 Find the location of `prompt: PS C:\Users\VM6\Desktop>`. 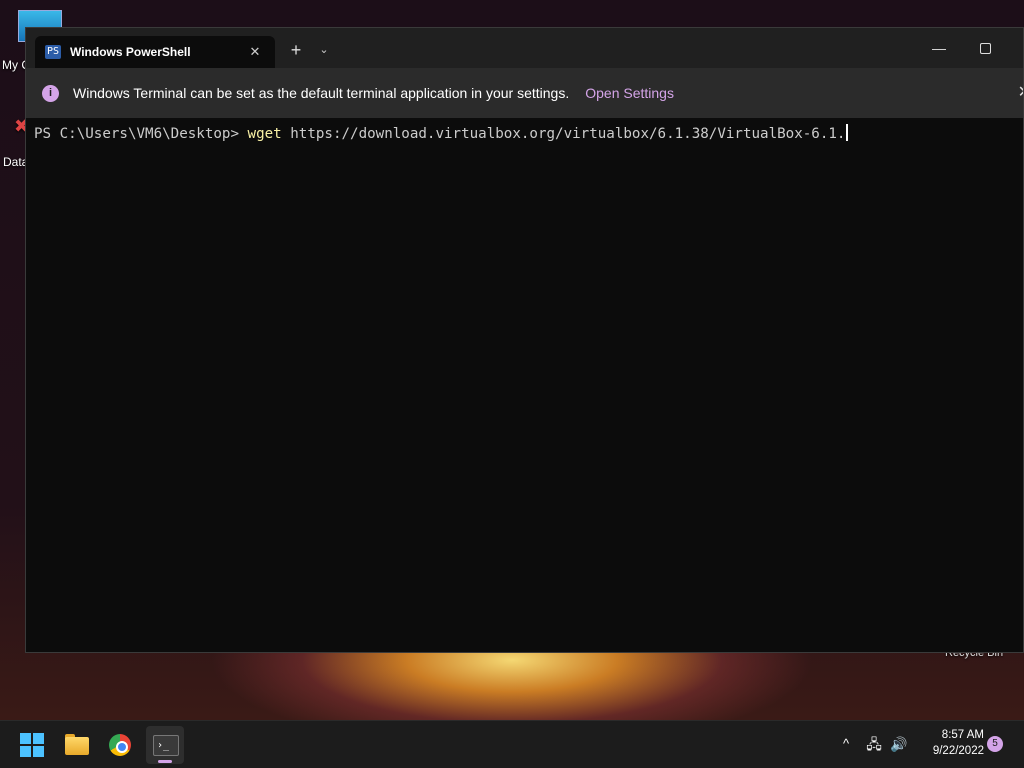

prompt: PS C:\Users\VM6\Desktop> is located at coordinates (141, 134).